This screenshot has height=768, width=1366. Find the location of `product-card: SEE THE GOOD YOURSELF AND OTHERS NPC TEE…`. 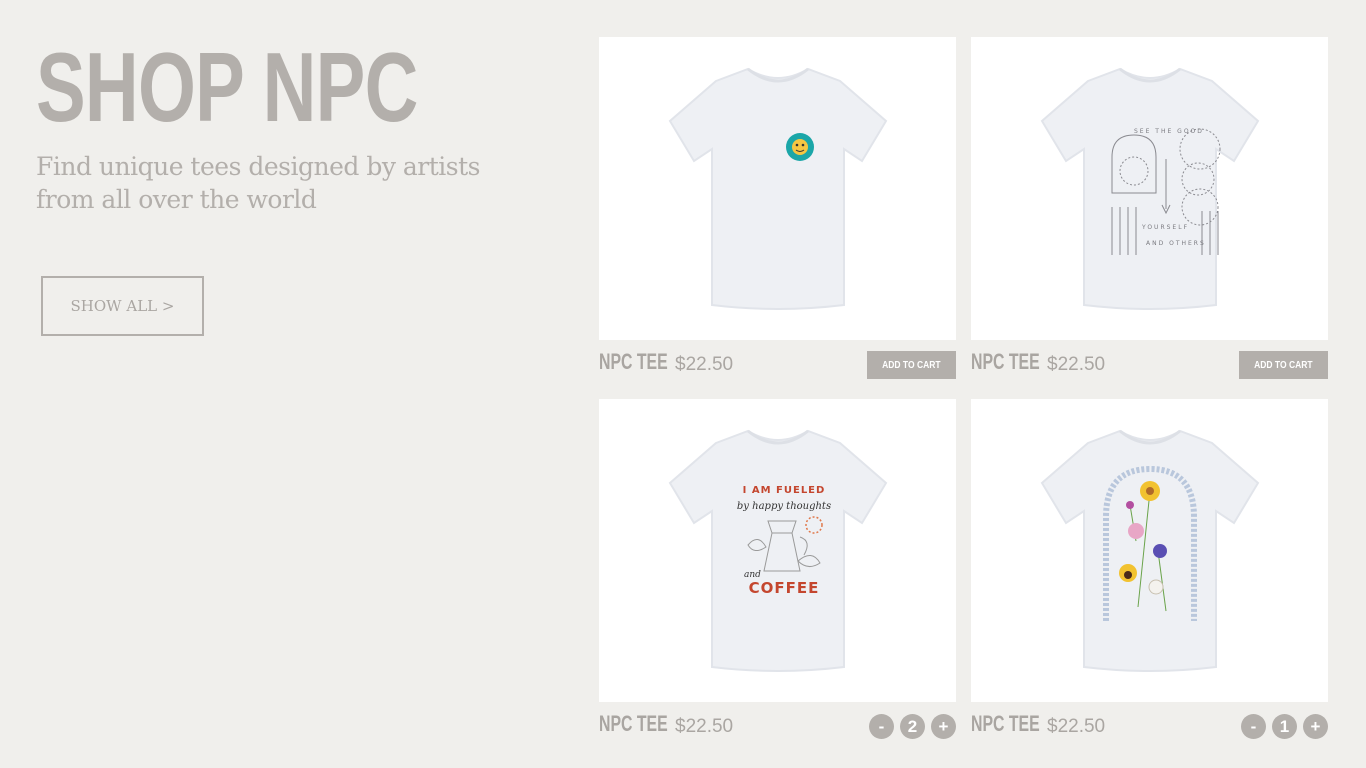

product-card: SEE THE GOOD YOURSELF AND OTHERS NPC TEE… is located at coordinates (1149, 212).